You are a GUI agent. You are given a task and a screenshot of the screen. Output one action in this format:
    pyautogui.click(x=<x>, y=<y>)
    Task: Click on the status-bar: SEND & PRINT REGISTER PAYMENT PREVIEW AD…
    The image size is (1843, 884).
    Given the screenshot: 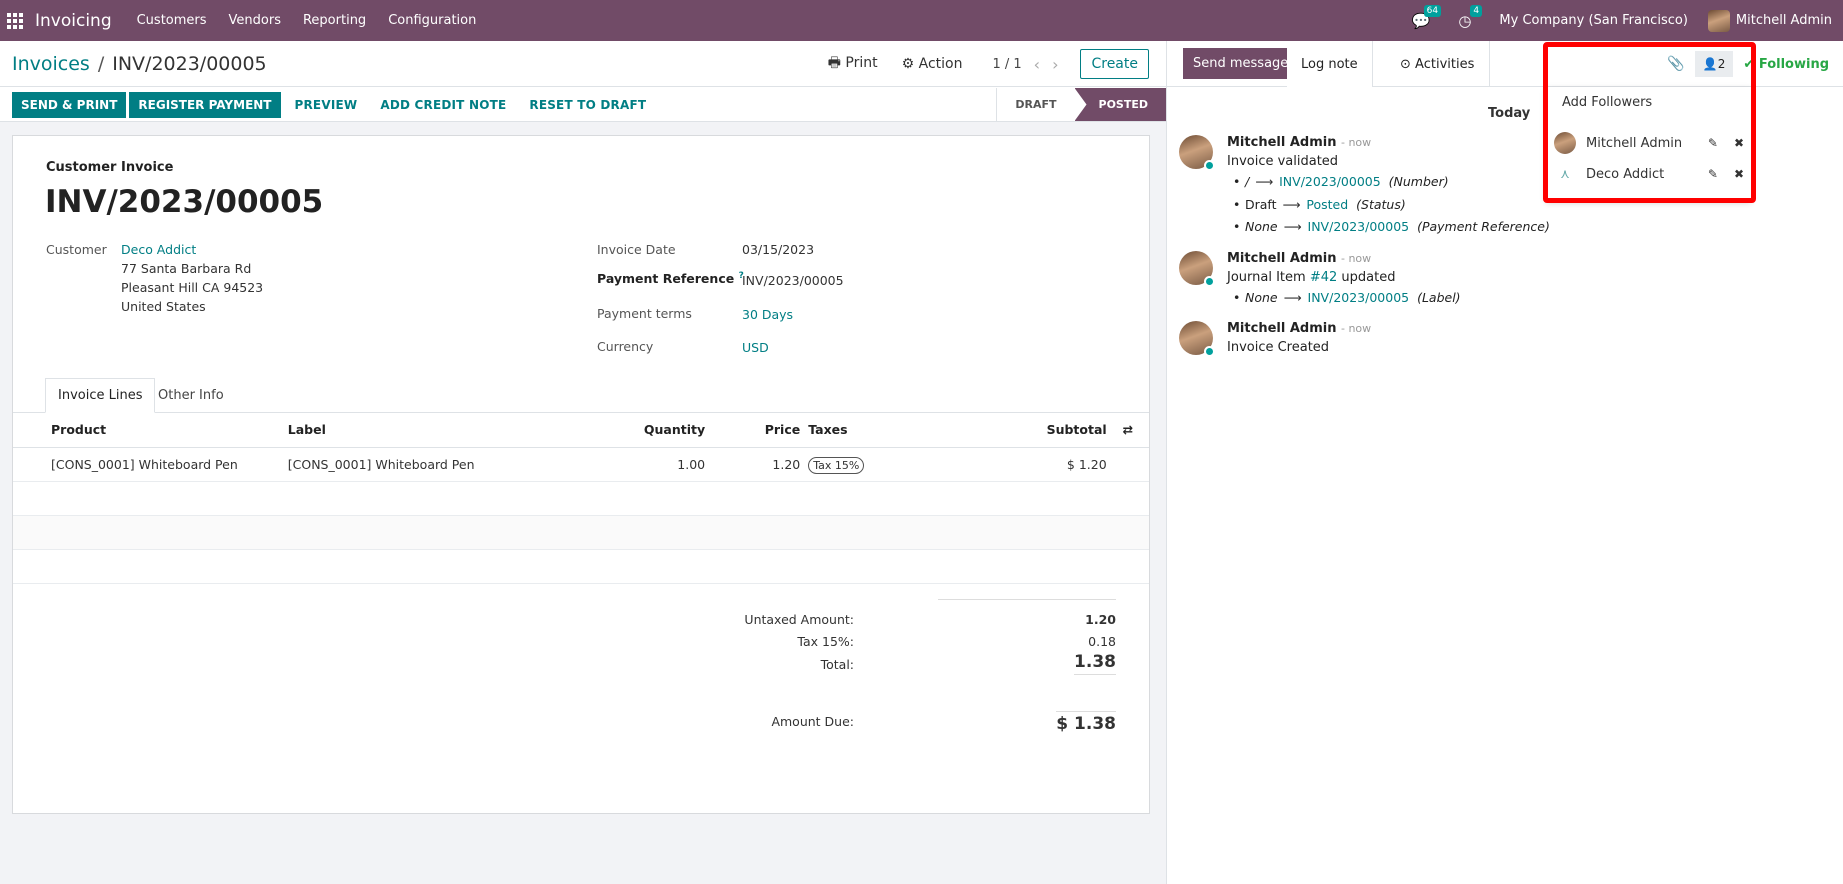 What is the action you would take?
    pyautogui.click(x=583, y=105)
    